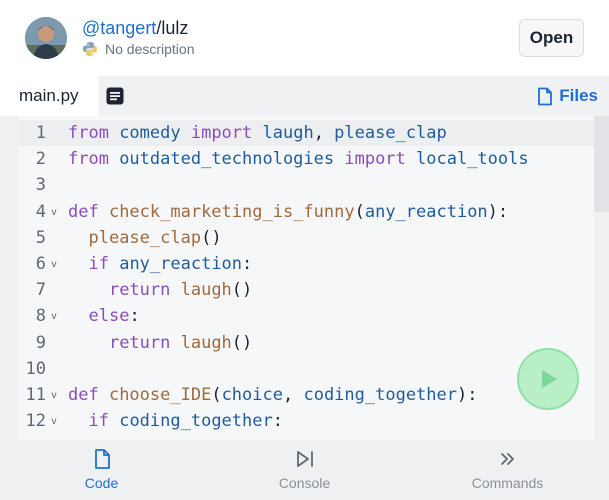 The width and height of the screenshot is (609, 500). I want to click on code-token: else, so click(109, 316).